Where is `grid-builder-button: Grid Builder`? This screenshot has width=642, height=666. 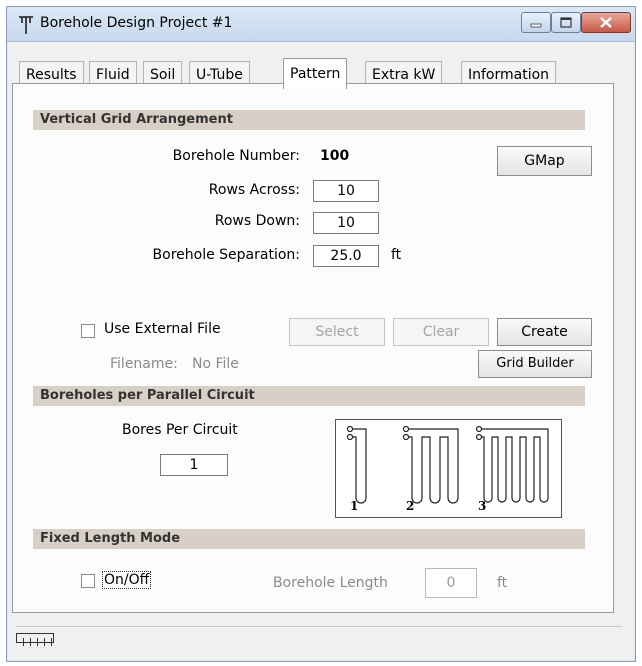 grid-builder-button: Grid Builder is located at coordinates (535, 364).